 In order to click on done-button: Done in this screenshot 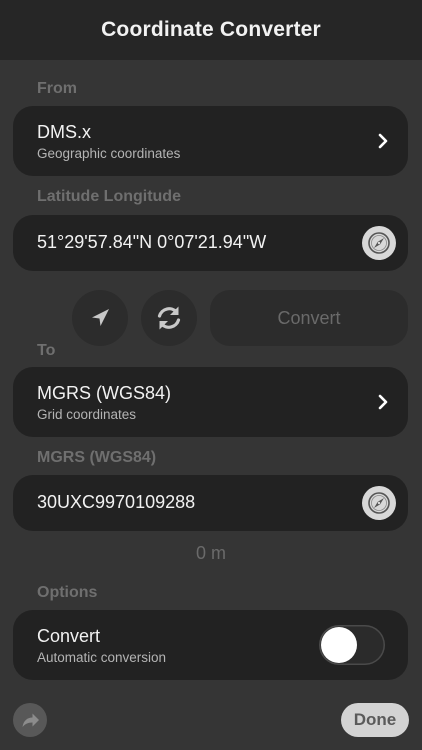, I will do `click(375, 720)`.